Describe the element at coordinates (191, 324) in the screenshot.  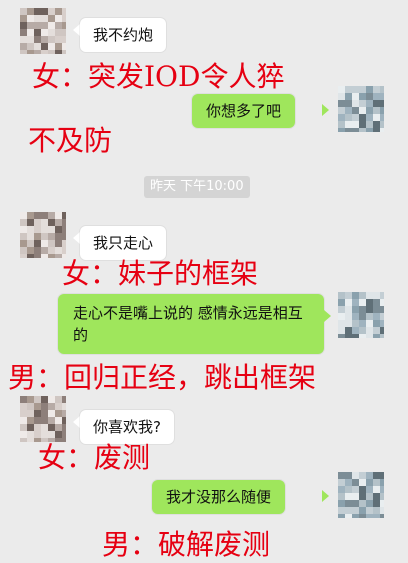
I see `message-bubble: 走心不是嘴上说的 感情永远是相互的` at that location.